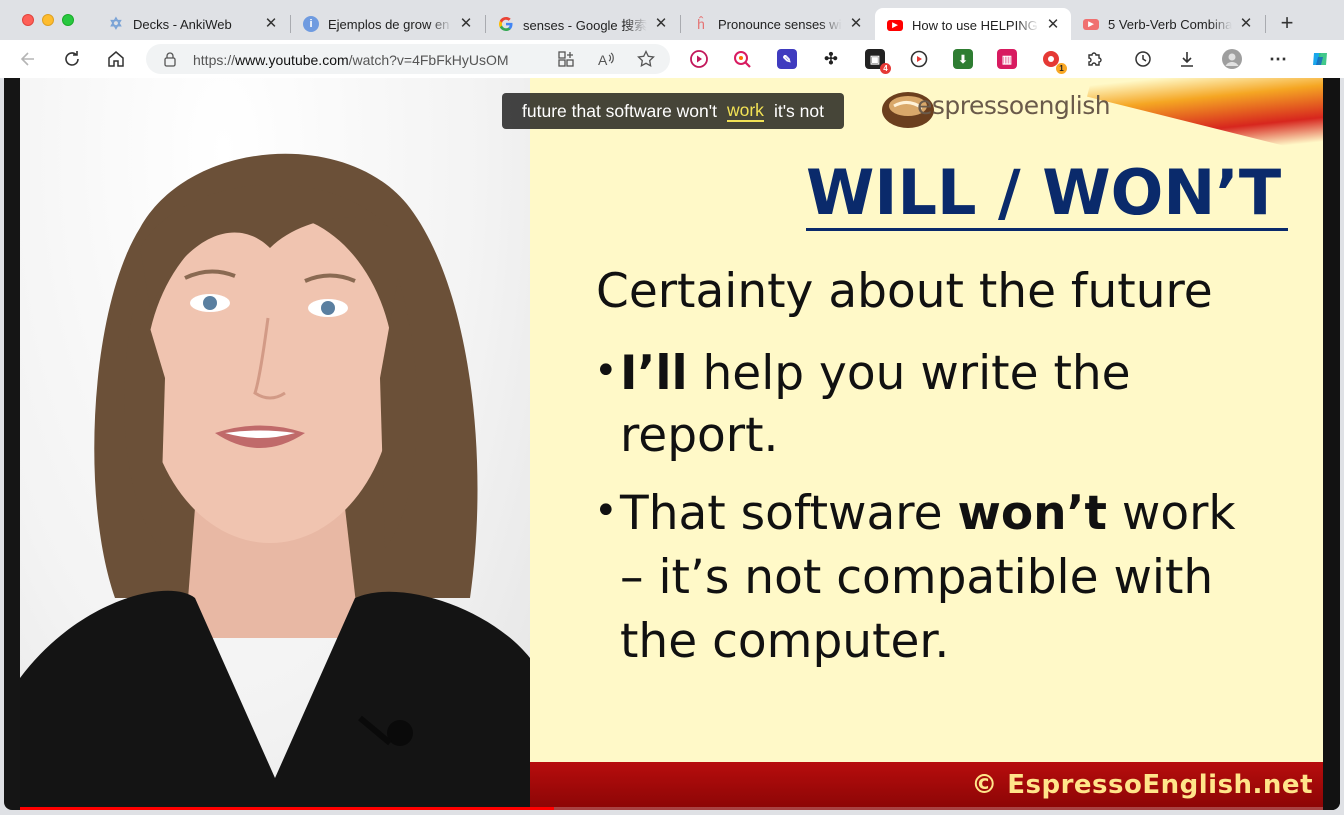  I want to click on reload-button, so click(72, 59).